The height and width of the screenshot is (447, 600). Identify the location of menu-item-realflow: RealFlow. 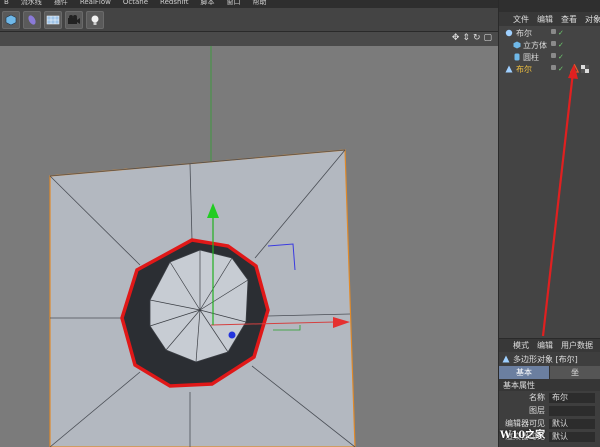
(95, 4).